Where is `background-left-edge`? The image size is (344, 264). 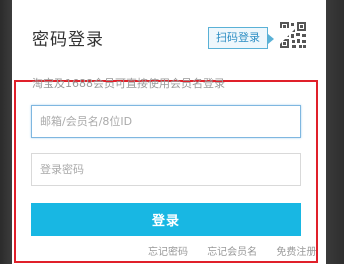
background-left-edge is located at coordinates (6, 132).